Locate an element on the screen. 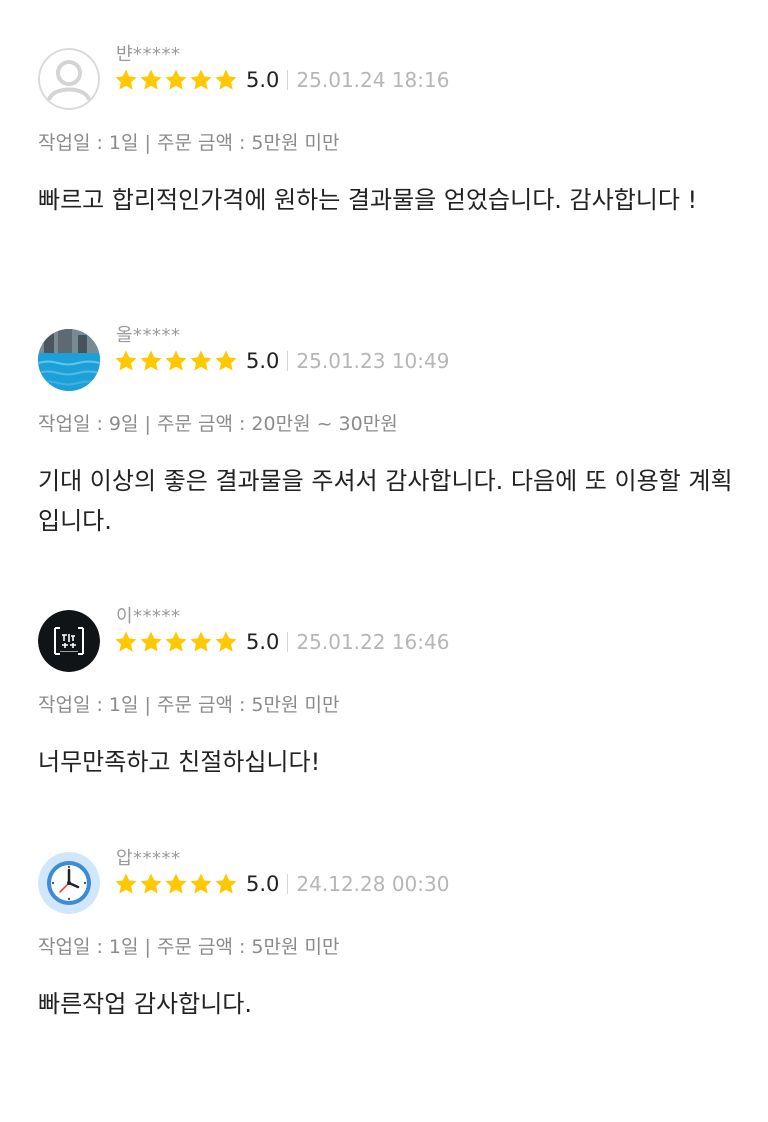 This screenshot has height=1122, width=768. dark-logo-avatar-icon is located at coordinates (69, 641).